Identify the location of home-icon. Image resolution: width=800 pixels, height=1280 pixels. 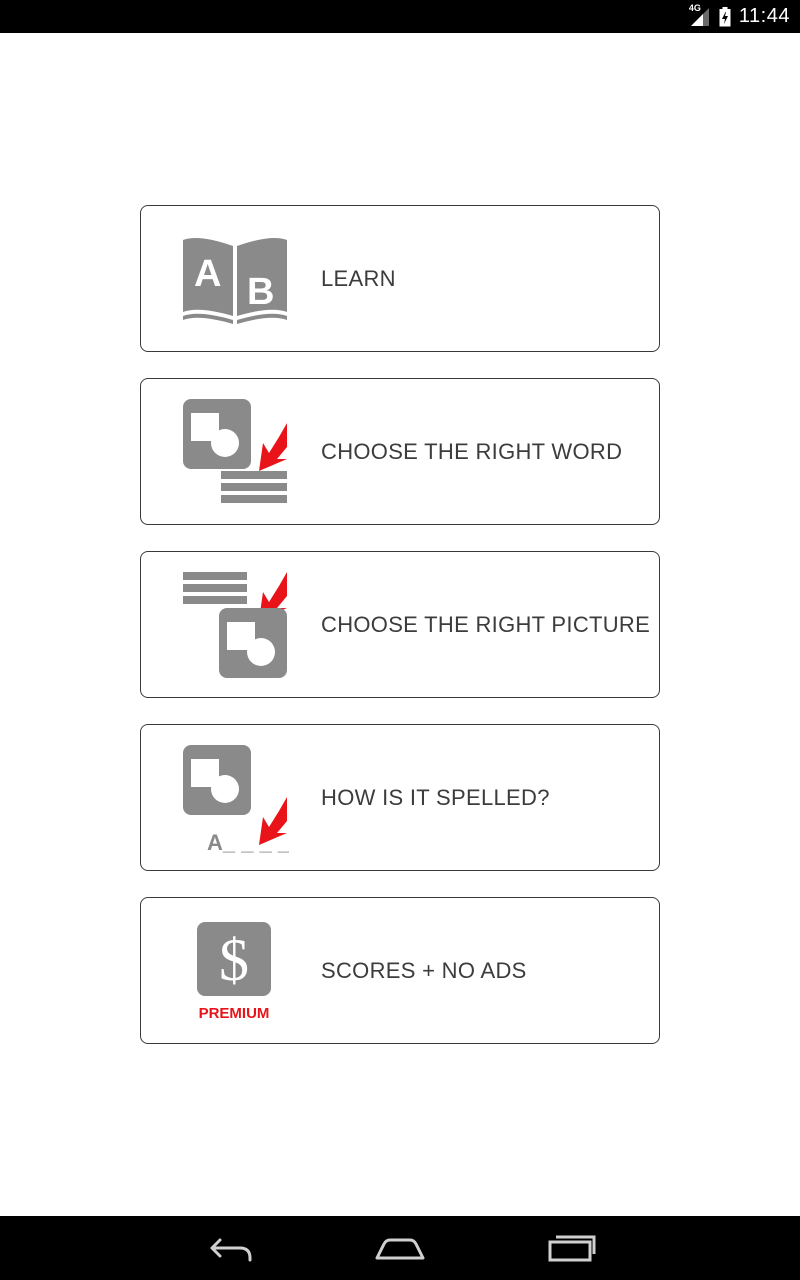
(400, 1248).